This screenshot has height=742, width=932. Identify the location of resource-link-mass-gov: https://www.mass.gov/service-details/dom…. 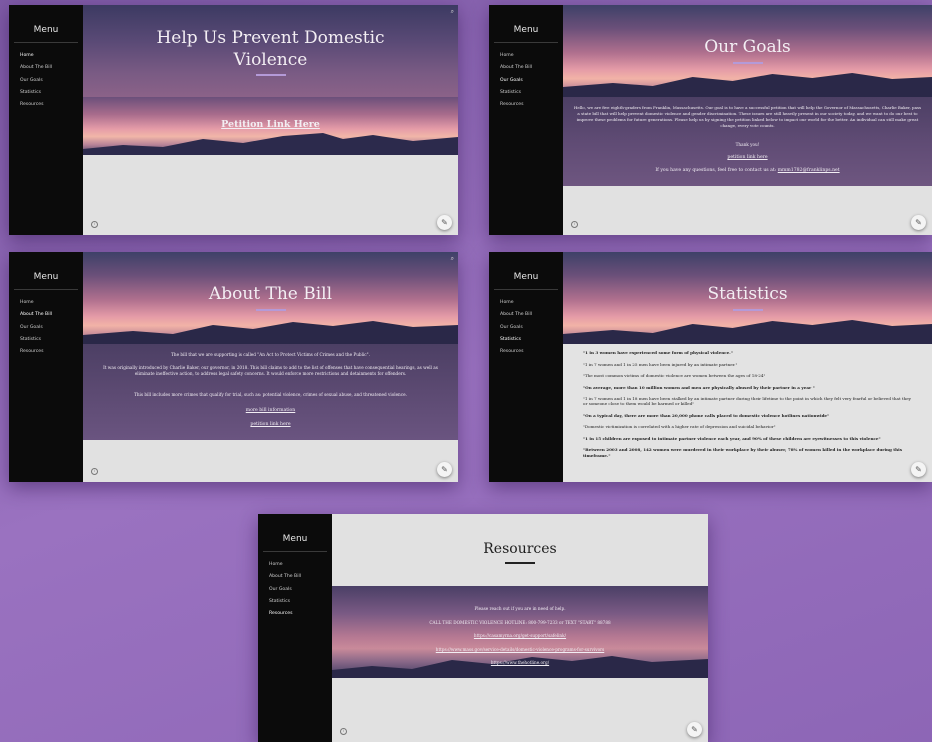
(520, 650).